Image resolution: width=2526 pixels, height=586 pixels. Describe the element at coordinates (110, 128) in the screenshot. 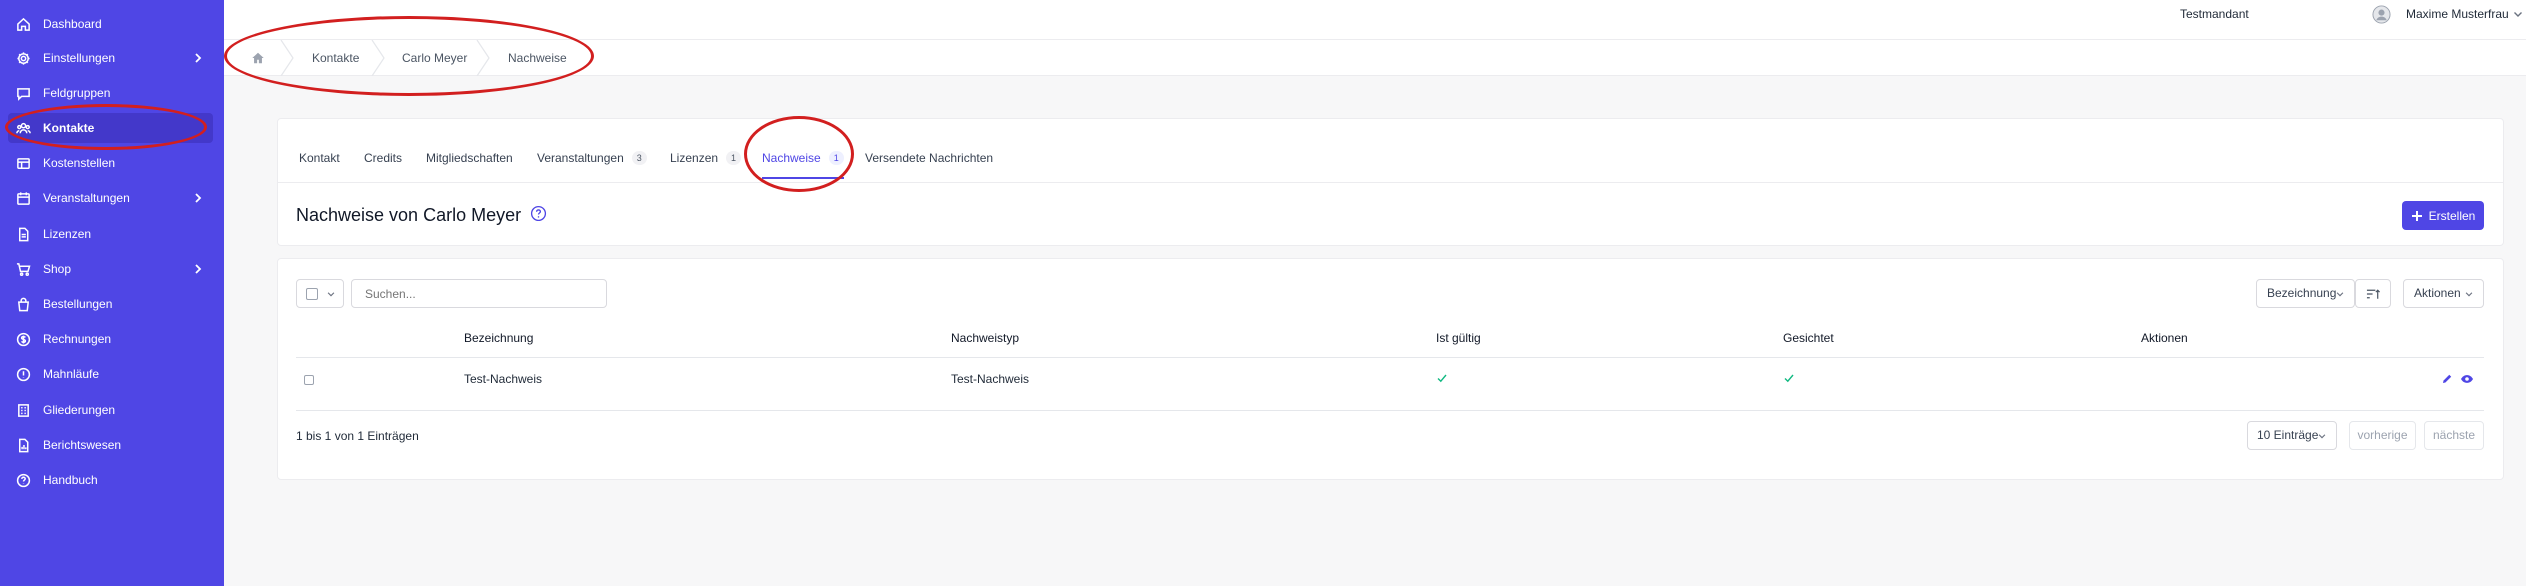

I see `sidebar-item-kontakte: Kontakte` at that location.